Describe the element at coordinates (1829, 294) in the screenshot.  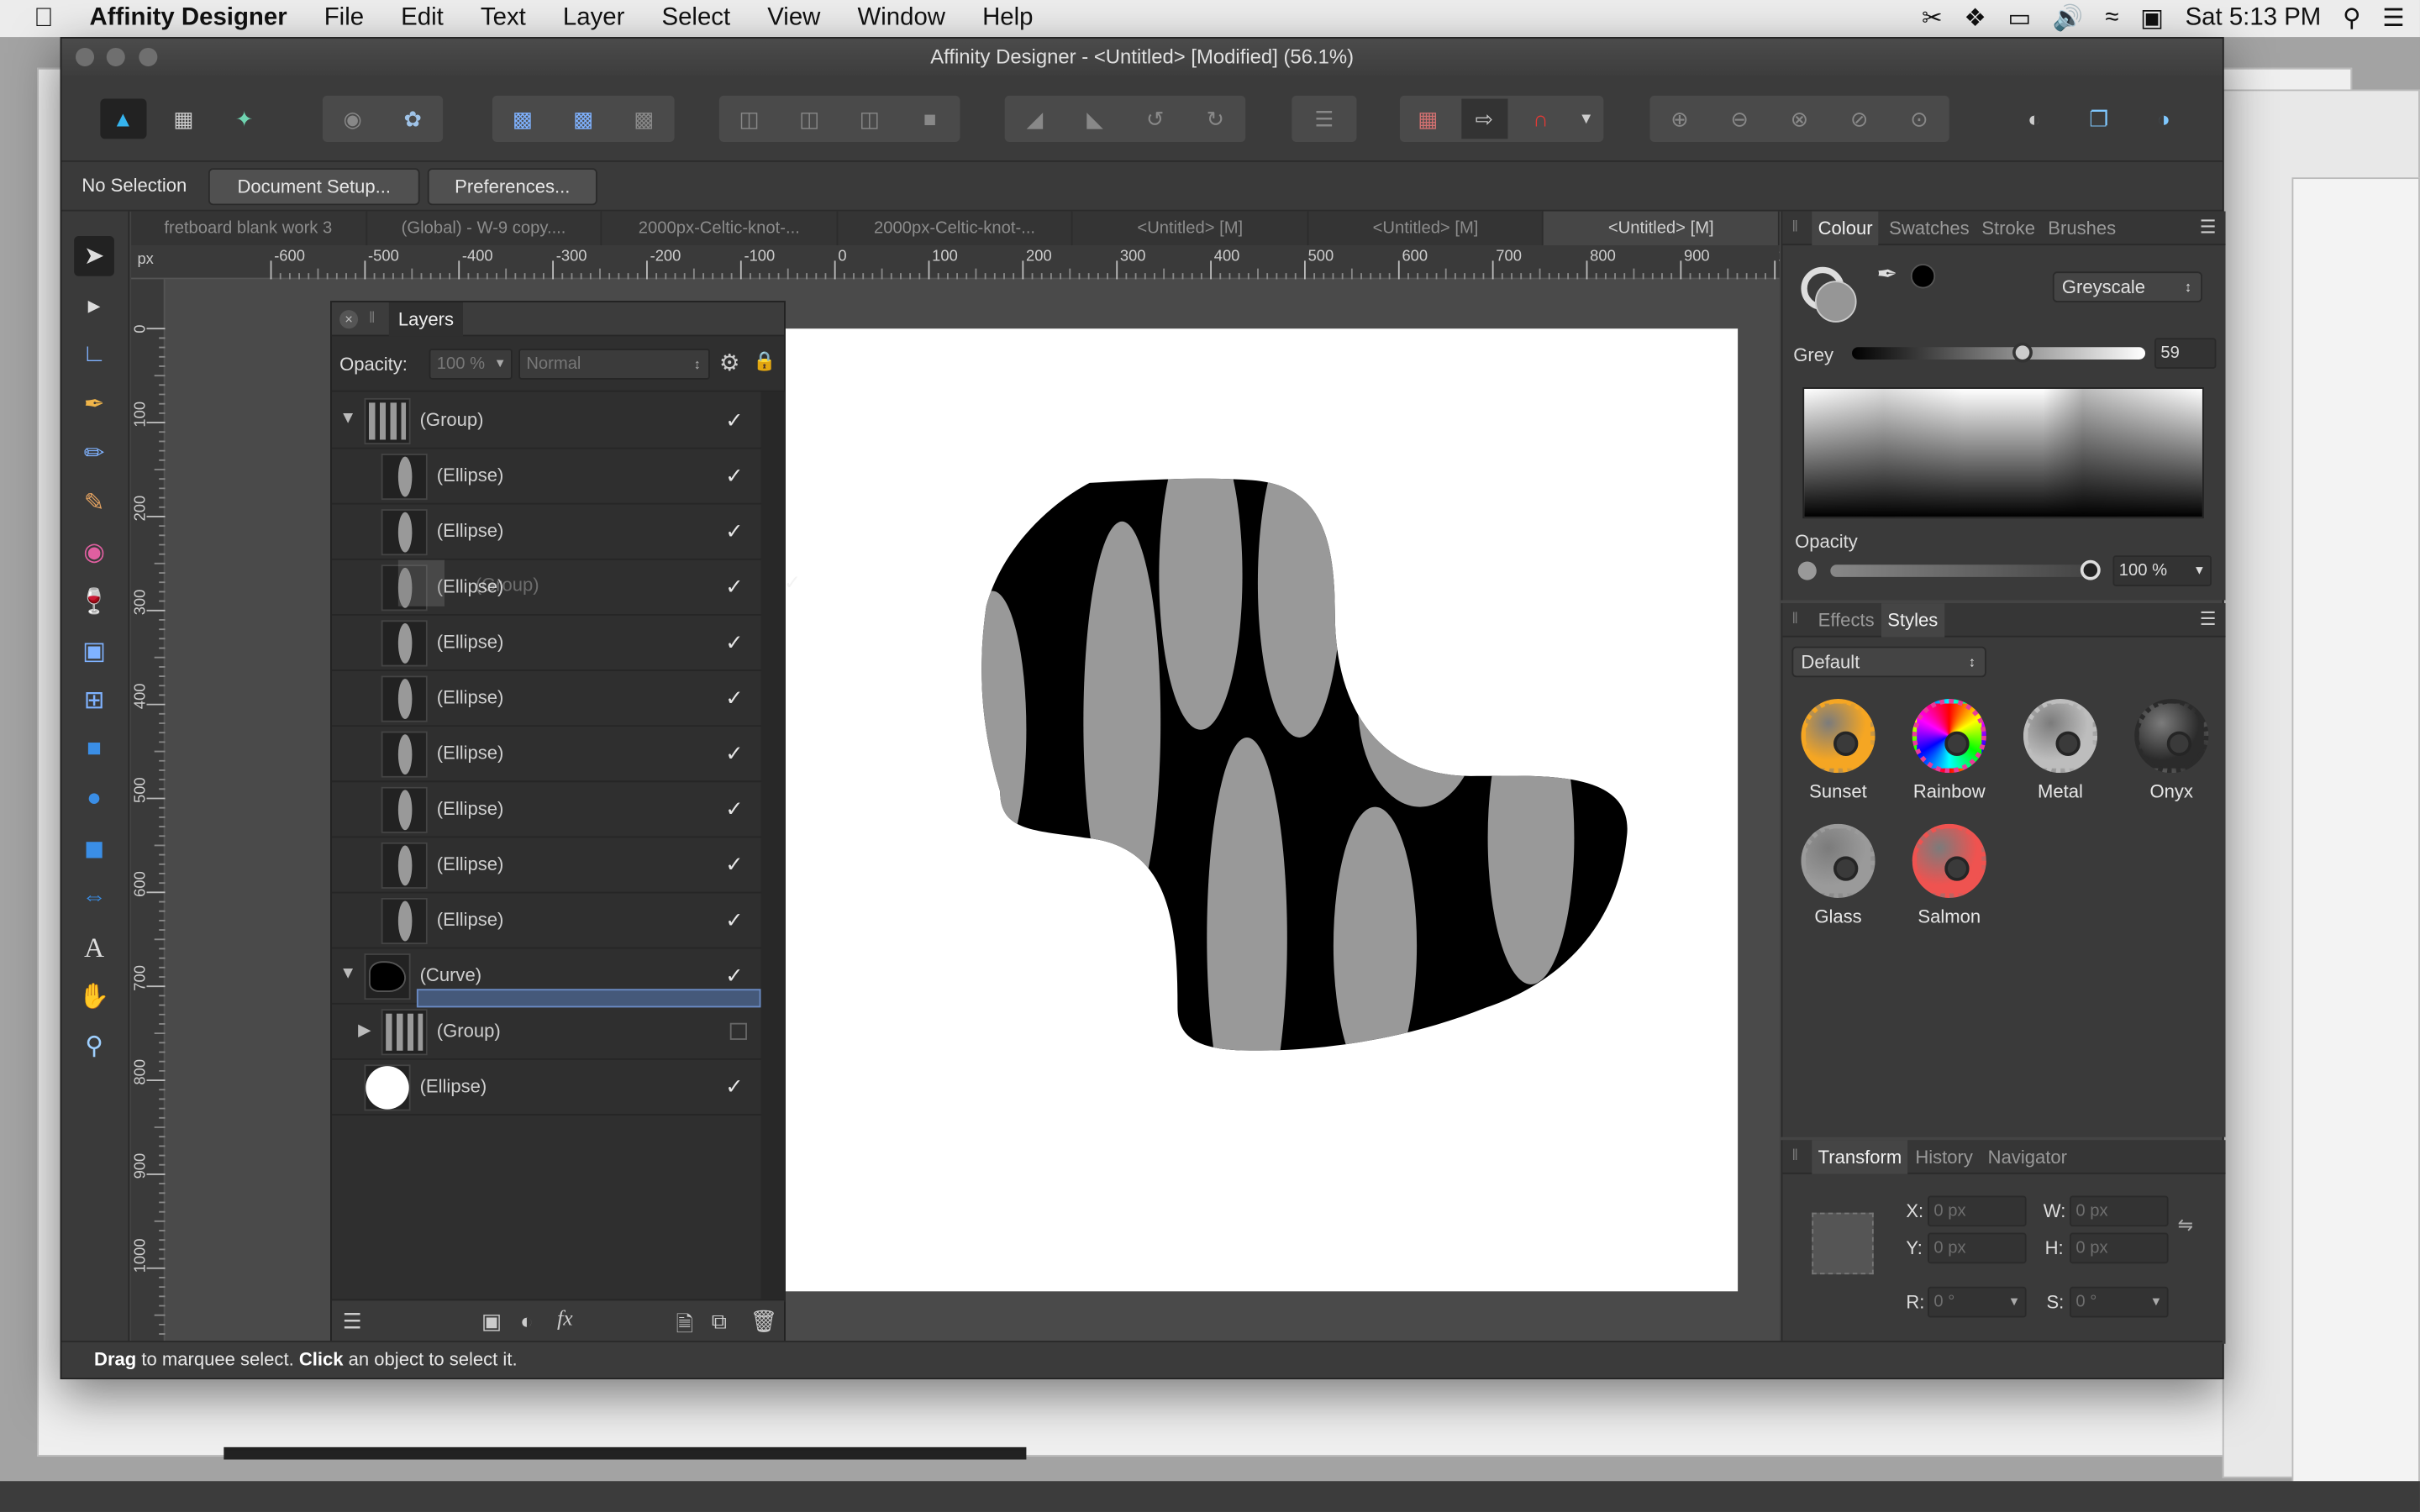
I see `fill-stroke-swatch` at that location.